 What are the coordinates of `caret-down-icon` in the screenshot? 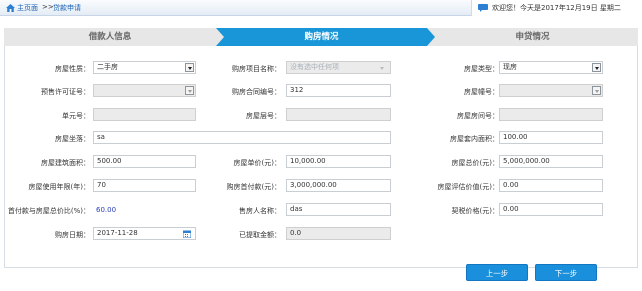 It's located at (382, 68).